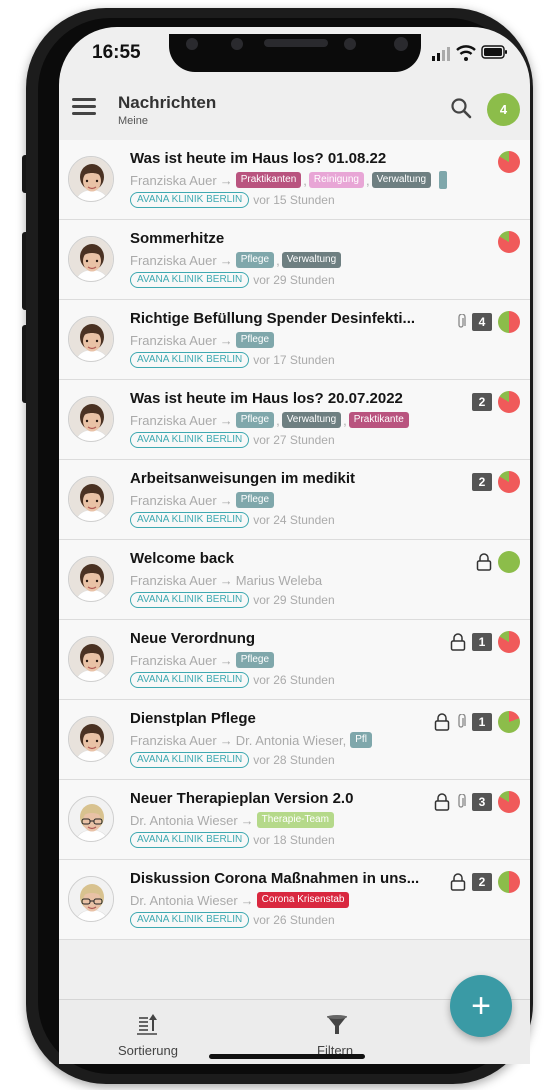  What do you see at coordinates (294, 360) in the screenshot?
I see `message-time: vor 17 Stunden` at bounding box center [294, 360].